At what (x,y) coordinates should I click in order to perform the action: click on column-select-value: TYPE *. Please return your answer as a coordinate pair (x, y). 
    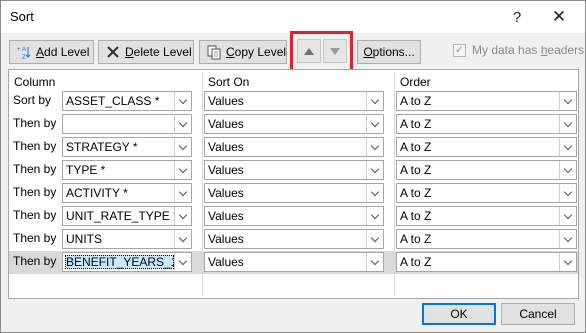
    Looking at the image, I should click on (86, 170).